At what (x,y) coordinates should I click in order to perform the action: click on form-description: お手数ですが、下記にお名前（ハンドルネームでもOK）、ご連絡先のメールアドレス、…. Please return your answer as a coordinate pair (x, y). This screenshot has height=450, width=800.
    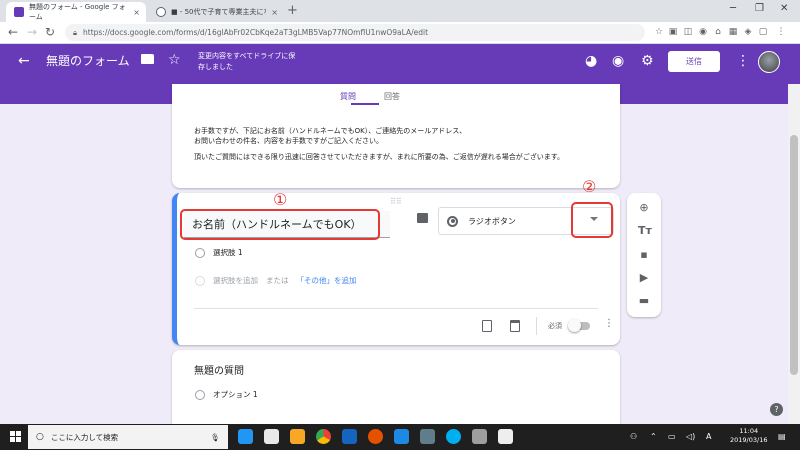
    Looking at the image, I should click on (404, 144).